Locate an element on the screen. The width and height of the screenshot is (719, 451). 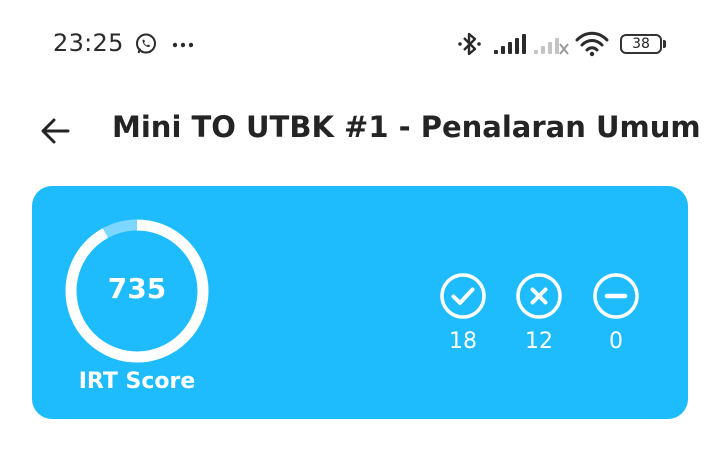
minus-circle-icon is located at coordinates (616, 296).